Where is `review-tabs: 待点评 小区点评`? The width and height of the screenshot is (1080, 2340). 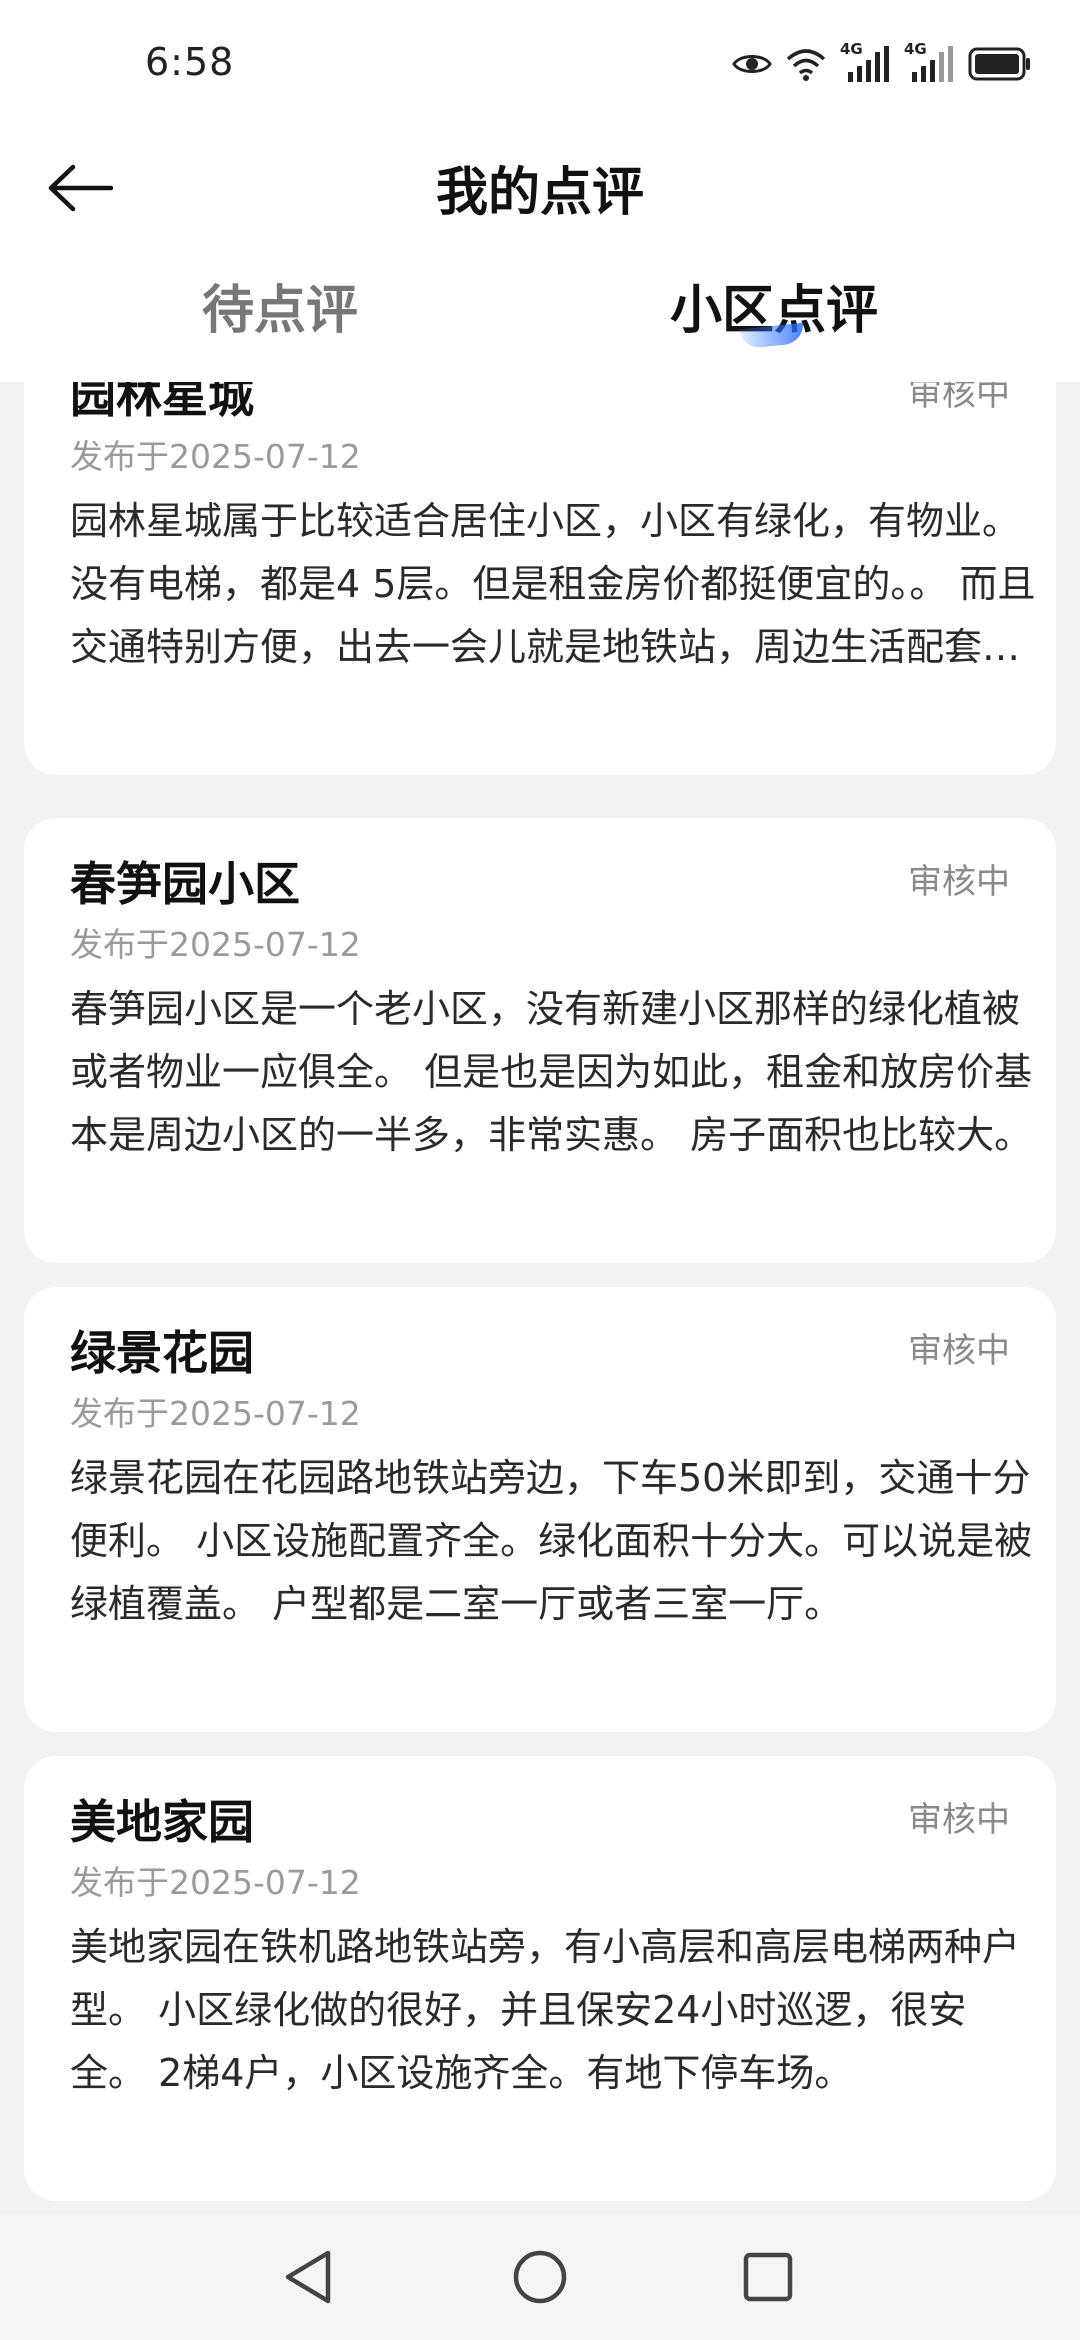
review-tabs: 待点评 小区点评 is located at coordinates (540, 318).